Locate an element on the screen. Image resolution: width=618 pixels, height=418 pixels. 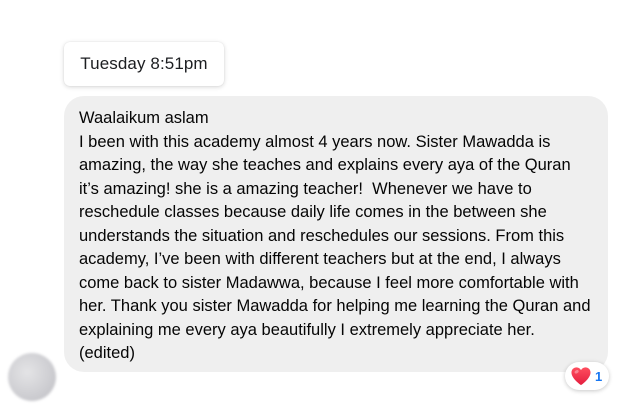
avatar is located at coordinates (32, 377).